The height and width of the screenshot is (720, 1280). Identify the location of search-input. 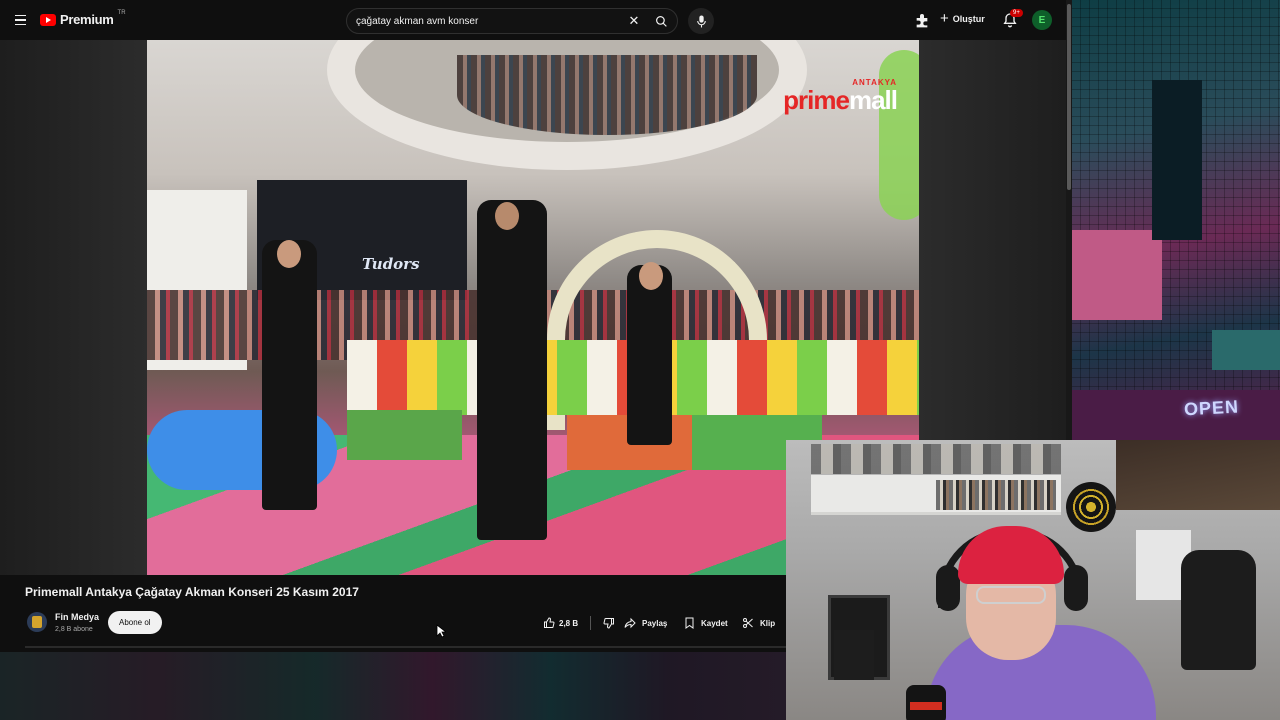
(485, 21).